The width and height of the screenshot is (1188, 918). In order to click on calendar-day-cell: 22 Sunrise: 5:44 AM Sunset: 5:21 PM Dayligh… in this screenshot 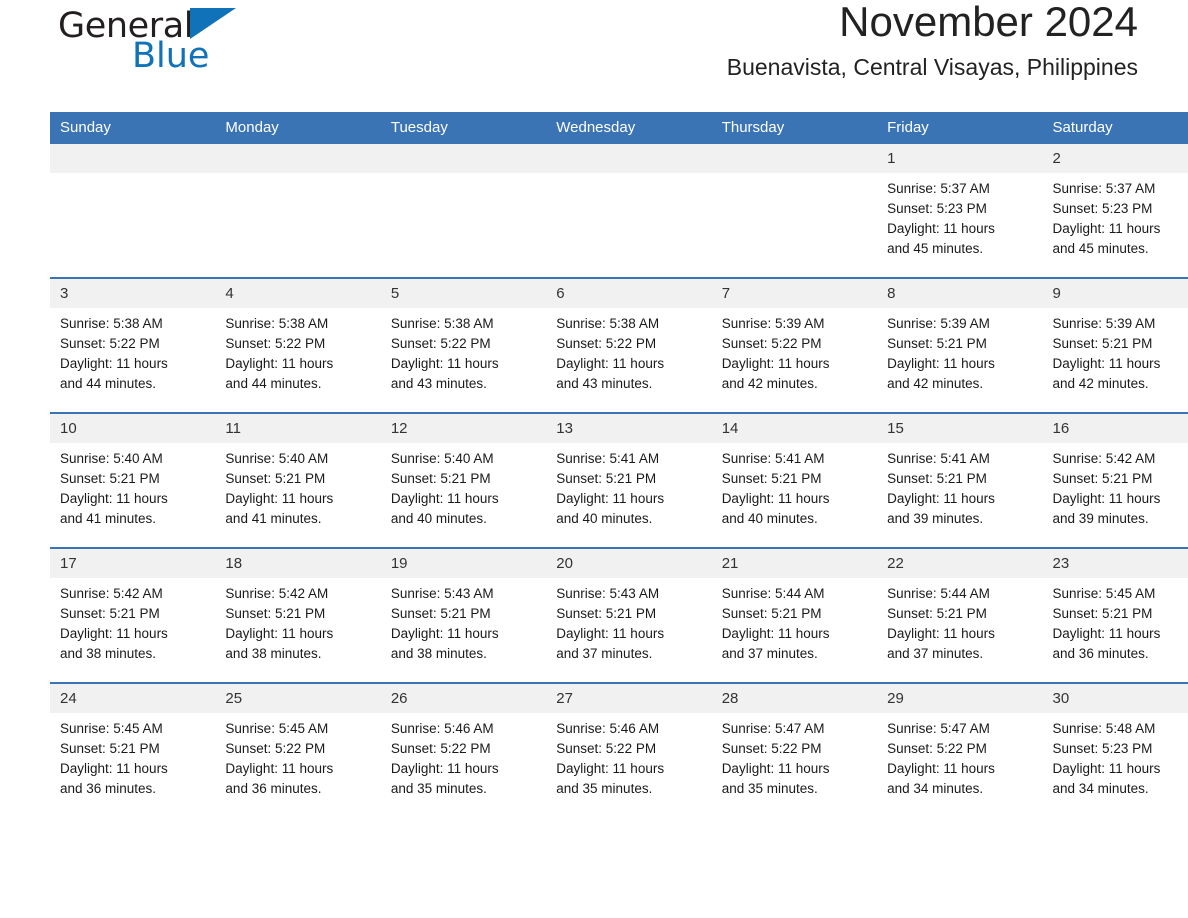, I will do `click(960, 615)`.